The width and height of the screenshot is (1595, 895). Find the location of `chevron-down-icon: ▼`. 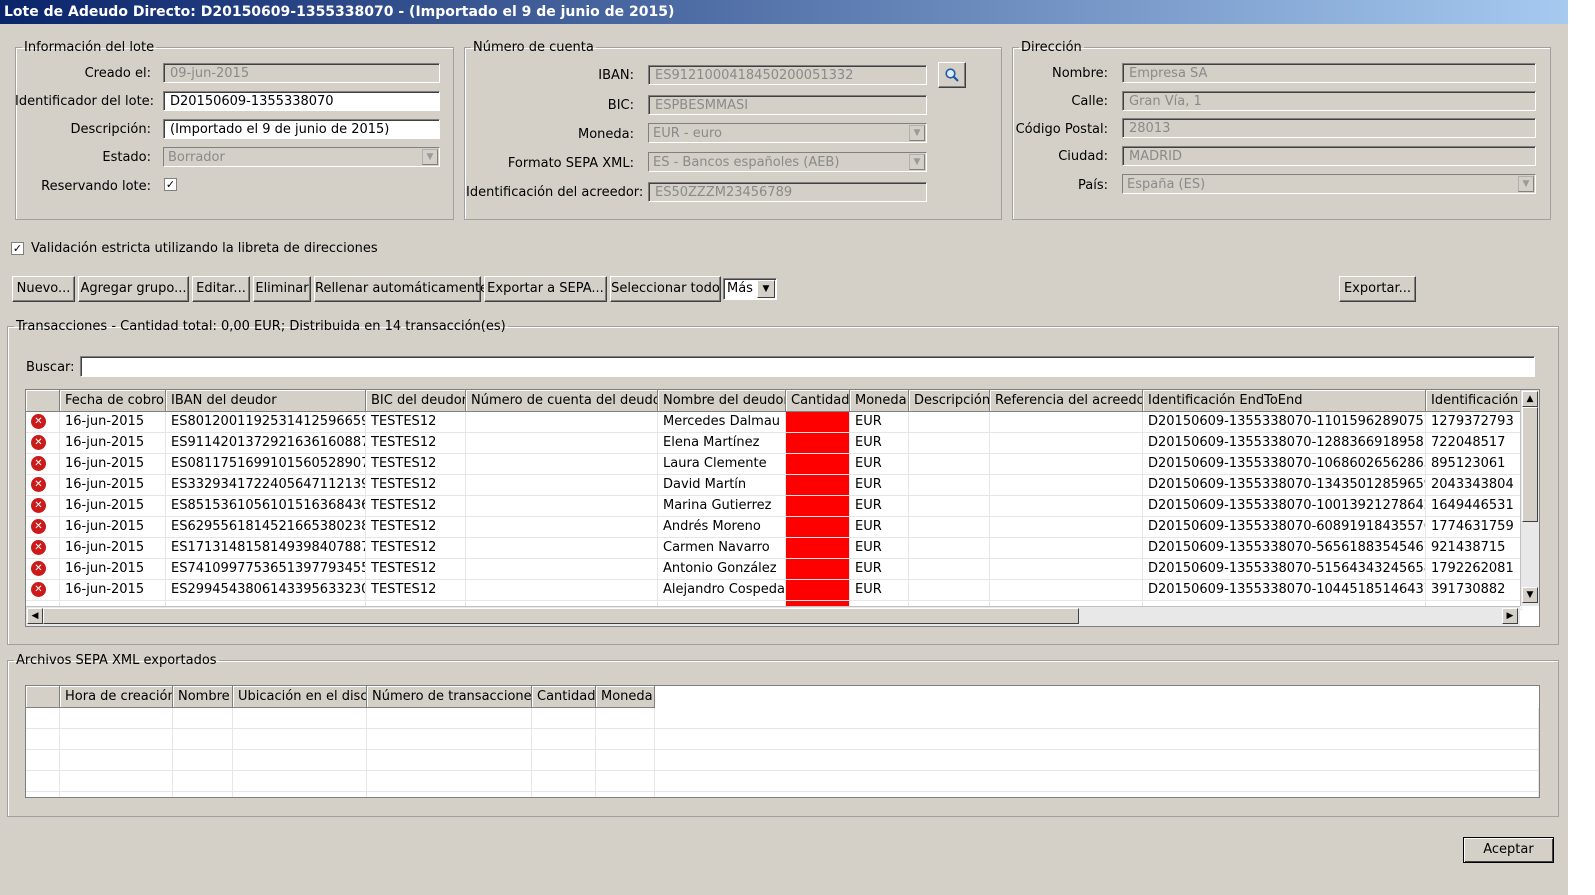

chevron-down-icon: ▼ is located at coordinates (1526, 184).